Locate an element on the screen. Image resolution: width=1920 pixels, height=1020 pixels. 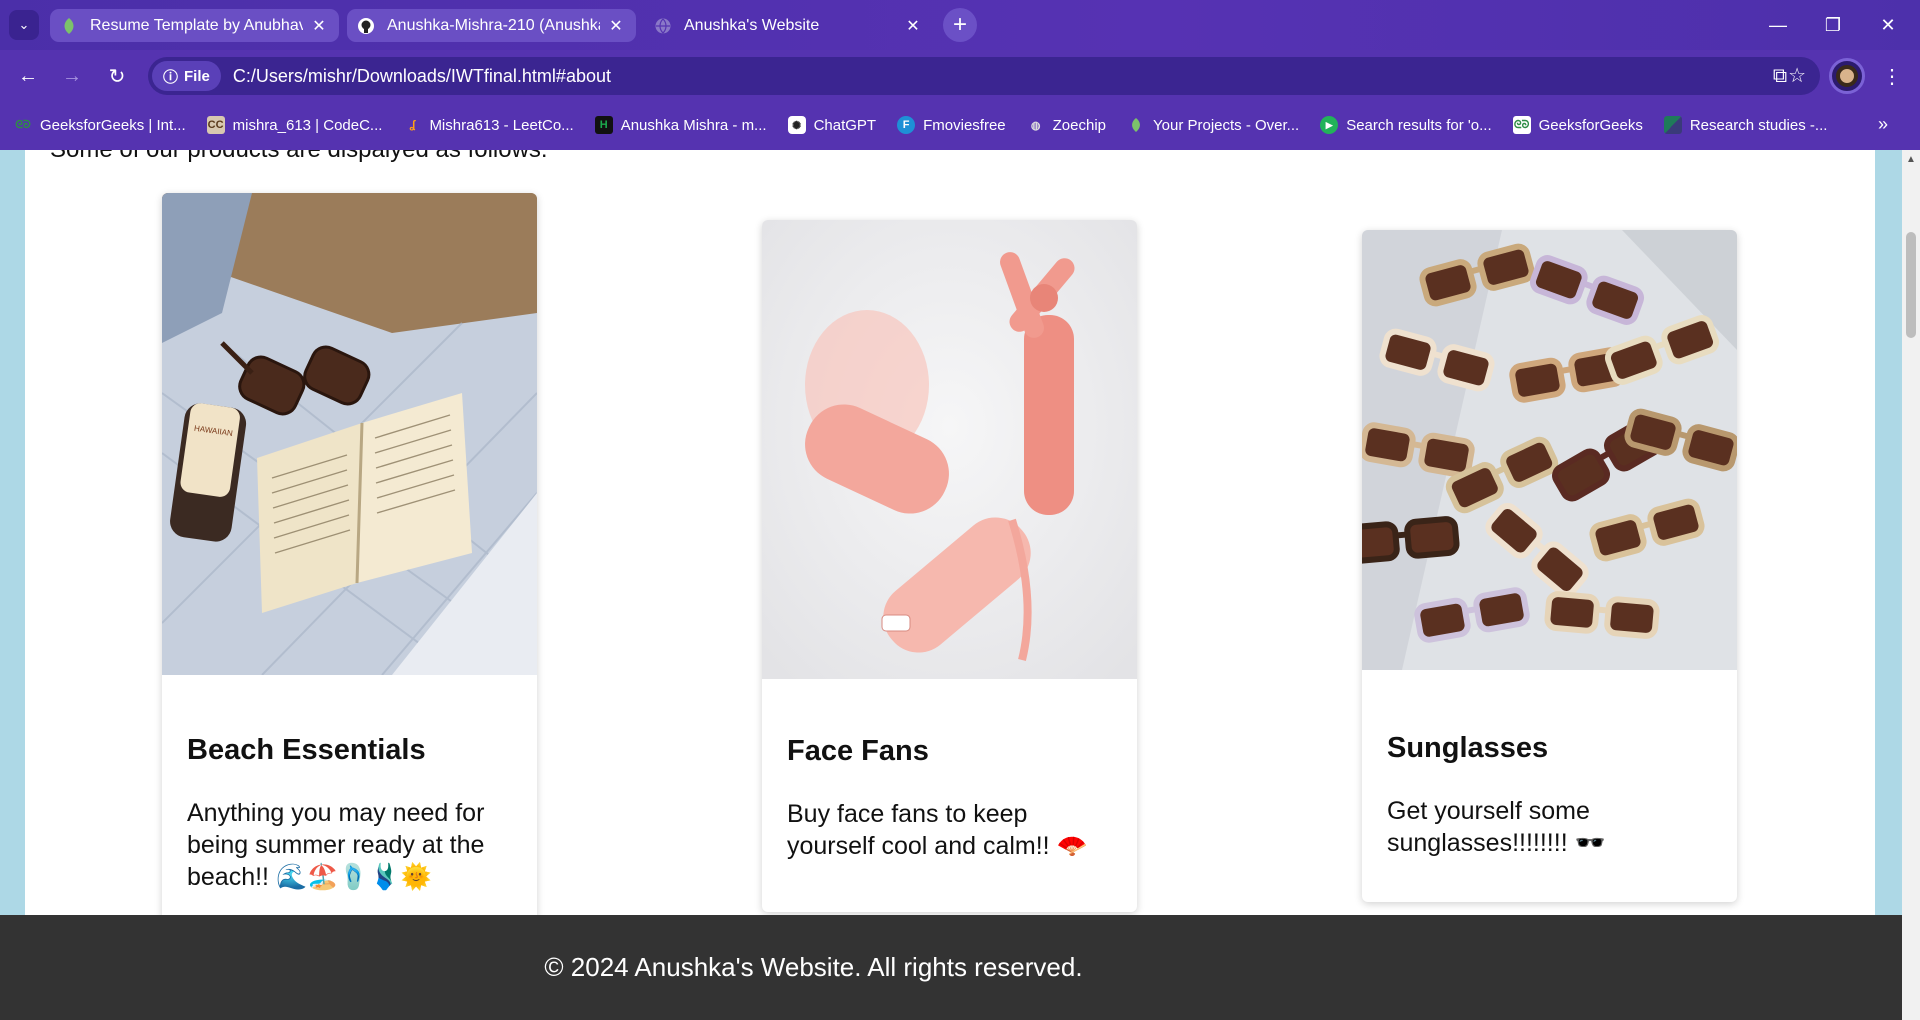
bookmark-zoechip: ◍ Zoechip is located at coordinates (1066, 125).